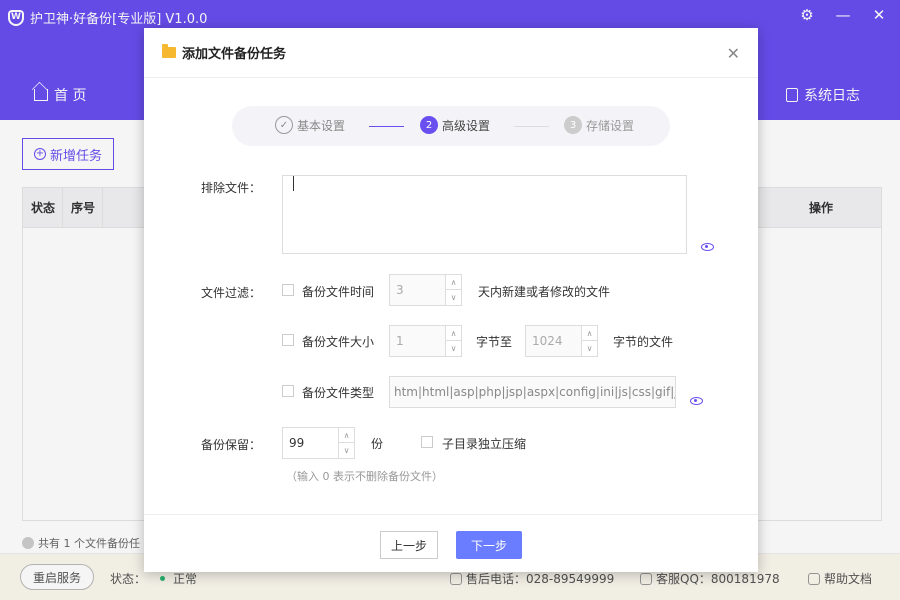  I want to click on dialog-footer: 上一步 下一步, so click(451, 543).